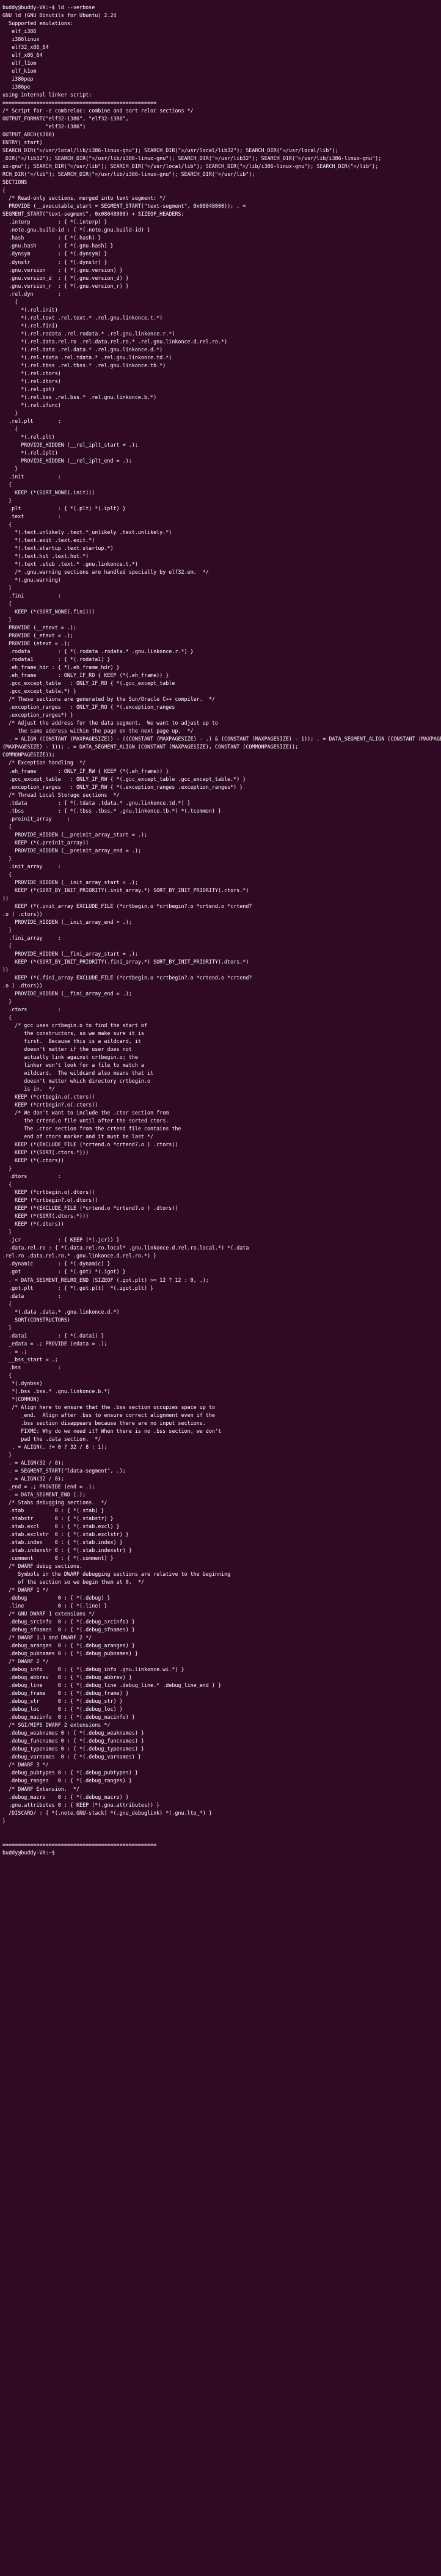 This screenshot has height=2576, width=441. Describe the element at coordinates (61, 1240) in the screenshot. I see `terminal-line: .jcr : { KEEP (*(.jcr)) }` at that location.